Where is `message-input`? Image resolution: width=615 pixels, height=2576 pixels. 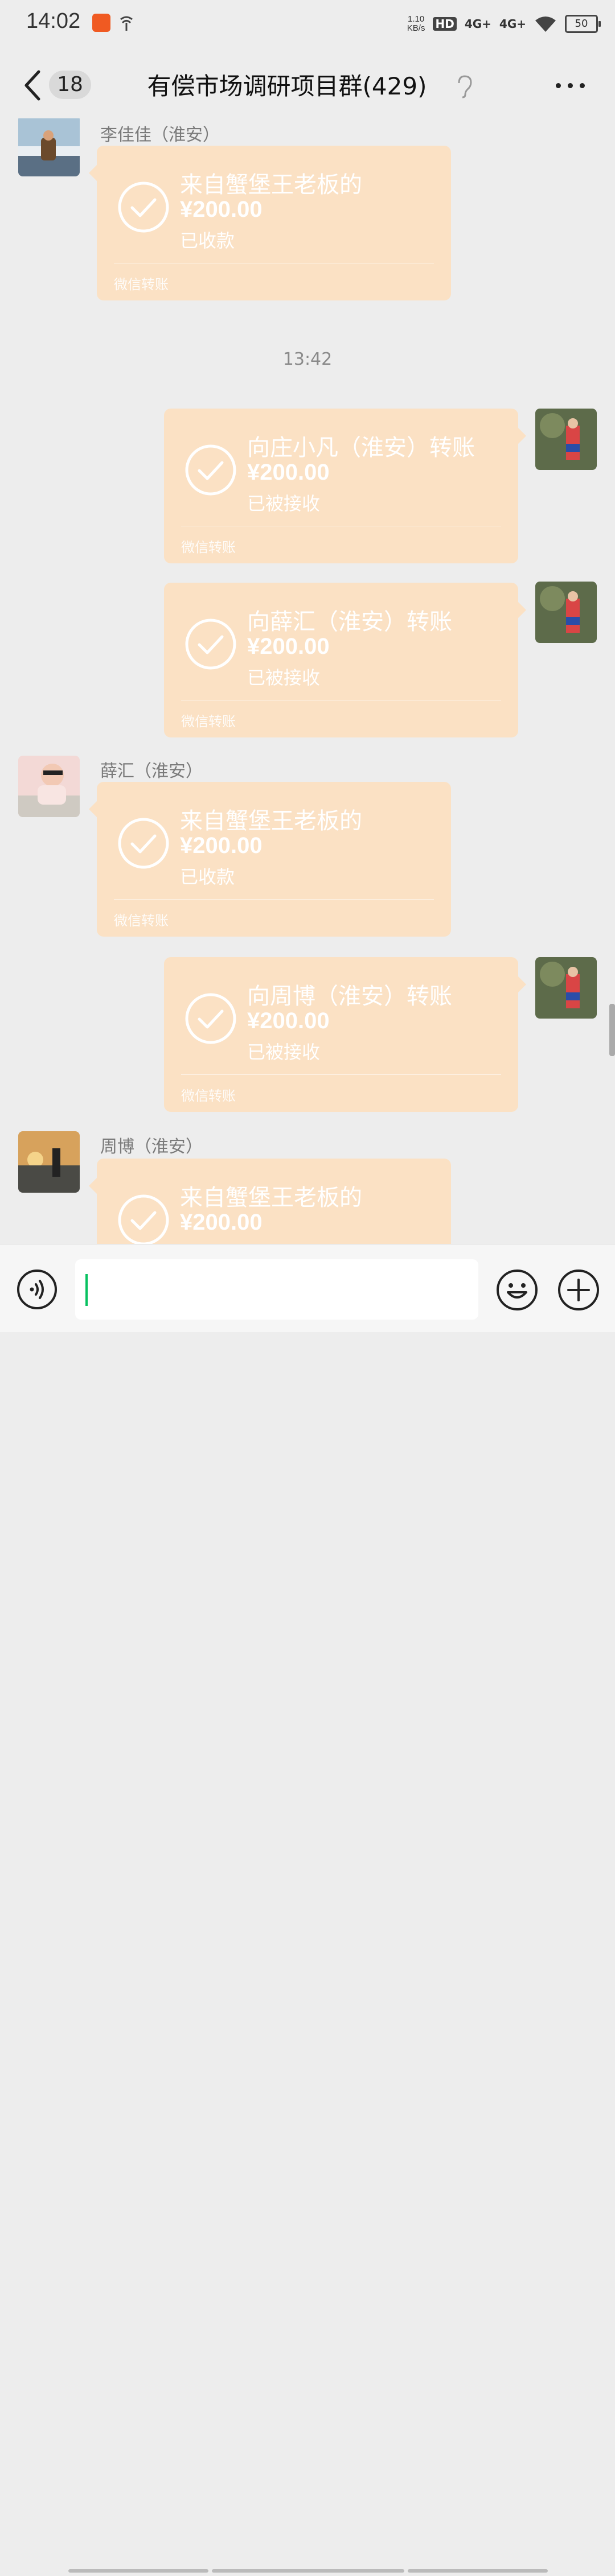
message-input is located at coordinates (276, 1289).